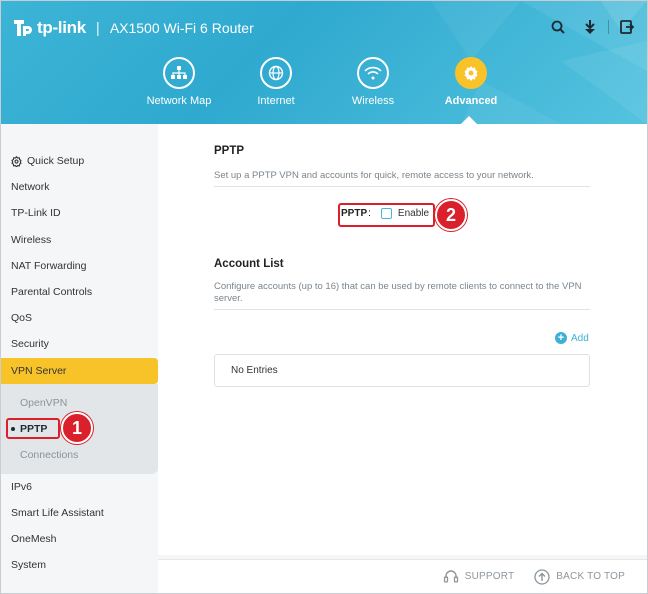 The width and height of the screenshot is (648, 594). I want to click on model-name: AX1500 Wi-Fi 6 Router, so click(181, 28).